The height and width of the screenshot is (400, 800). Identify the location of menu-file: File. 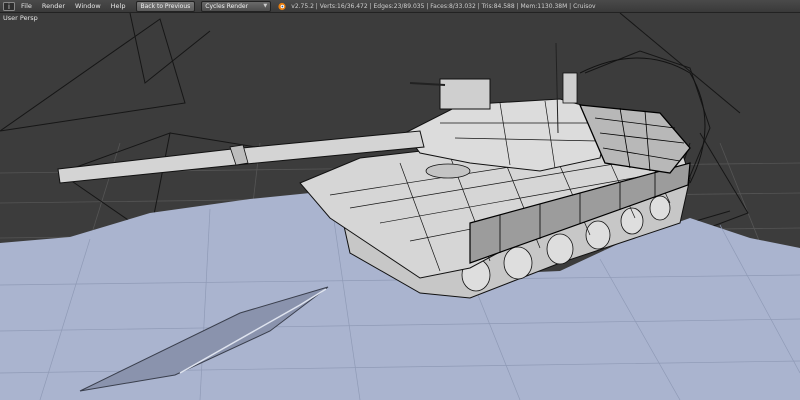
(26, 6).